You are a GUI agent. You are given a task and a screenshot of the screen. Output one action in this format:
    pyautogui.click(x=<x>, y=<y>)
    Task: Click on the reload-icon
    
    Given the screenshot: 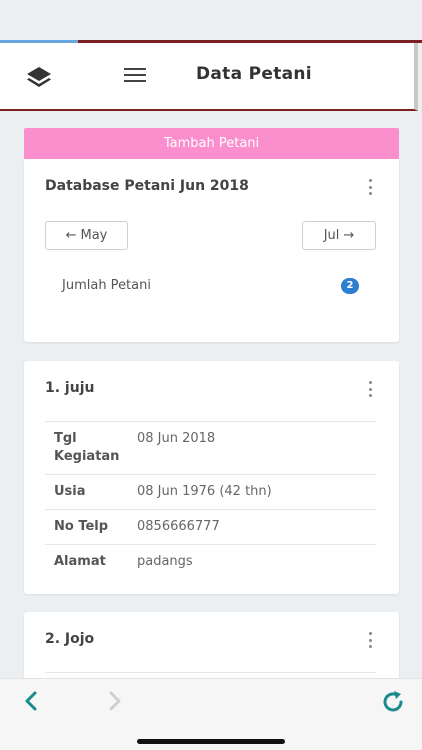 What is the action you would take?
    pyautogui.click(x=393, y=701)
    